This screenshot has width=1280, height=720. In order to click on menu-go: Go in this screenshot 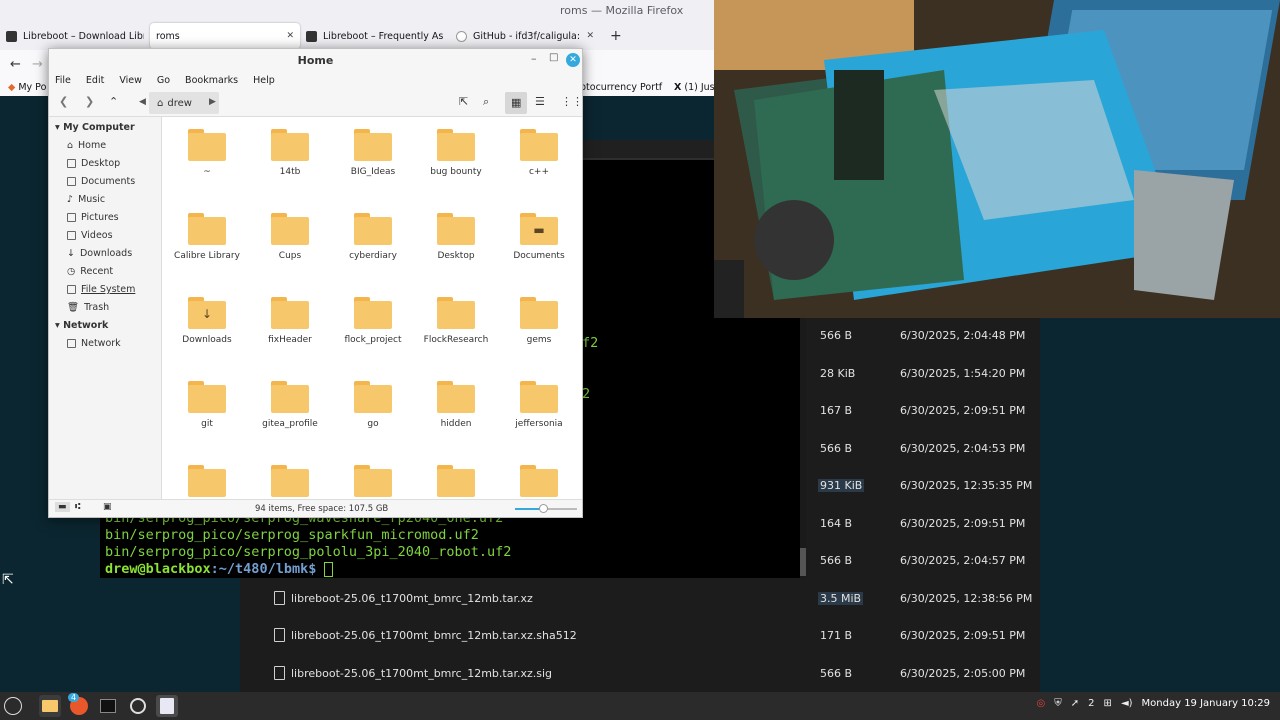, I will do `click(163, 80)`.